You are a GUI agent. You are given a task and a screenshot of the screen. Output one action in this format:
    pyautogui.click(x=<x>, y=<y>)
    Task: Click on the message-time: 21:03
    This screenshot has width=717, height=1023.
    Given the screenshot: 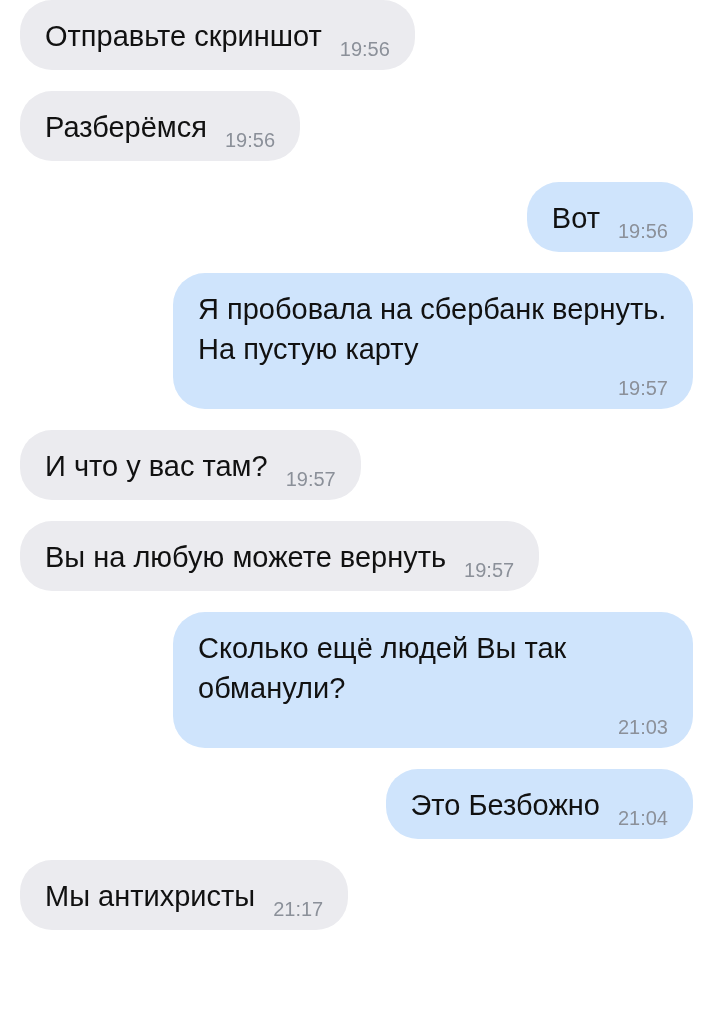 What is the action you would take?
    pyautogui.click(x=642, y=727)
    